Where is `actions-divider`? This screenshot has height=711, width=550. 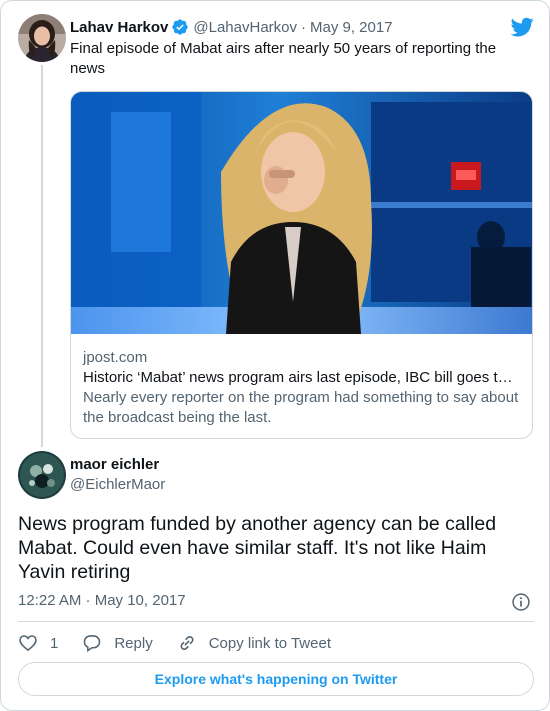 actions-divider is located at coordinates (276, 621).